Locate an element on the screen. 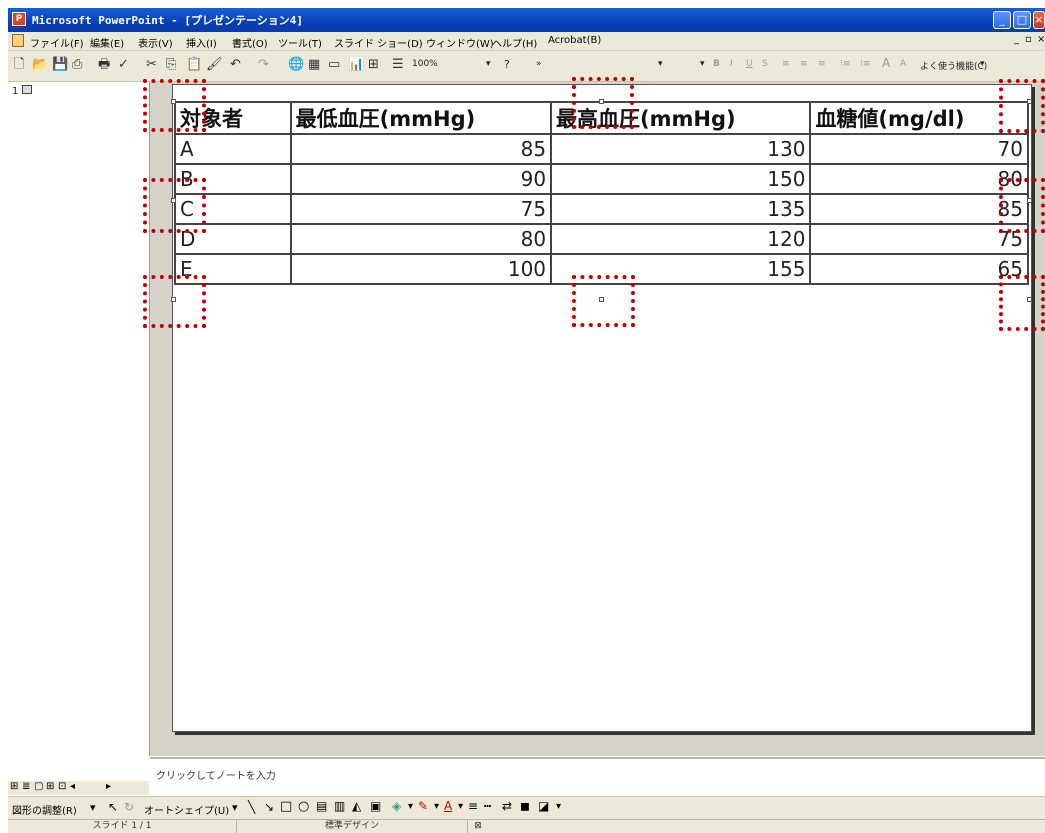 The width and height of the screenshot is (1045, 833). zoom-dropdown-icon: ▾ is located at coordinates (488, 64).